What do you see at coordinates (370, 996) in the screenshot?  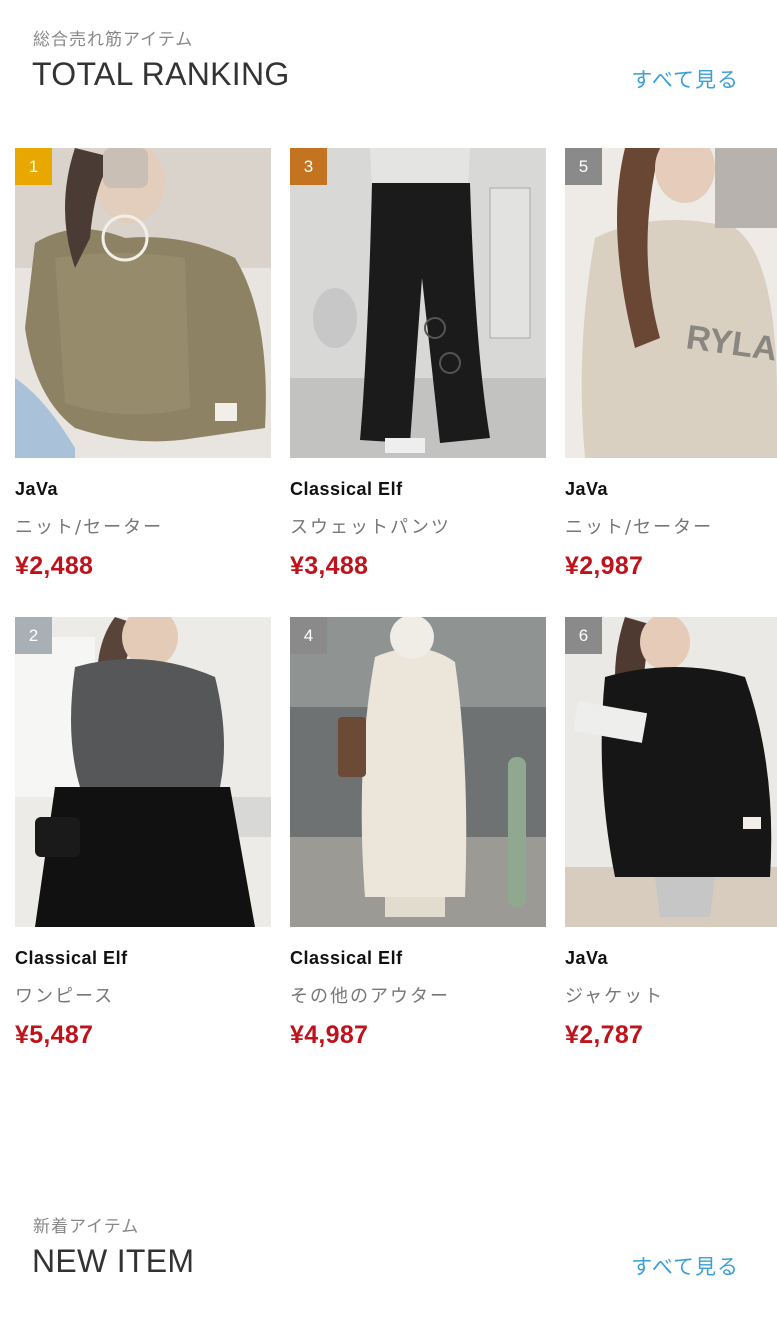 I see `product-category: その他のアウター` at bounding box center [370, 996].